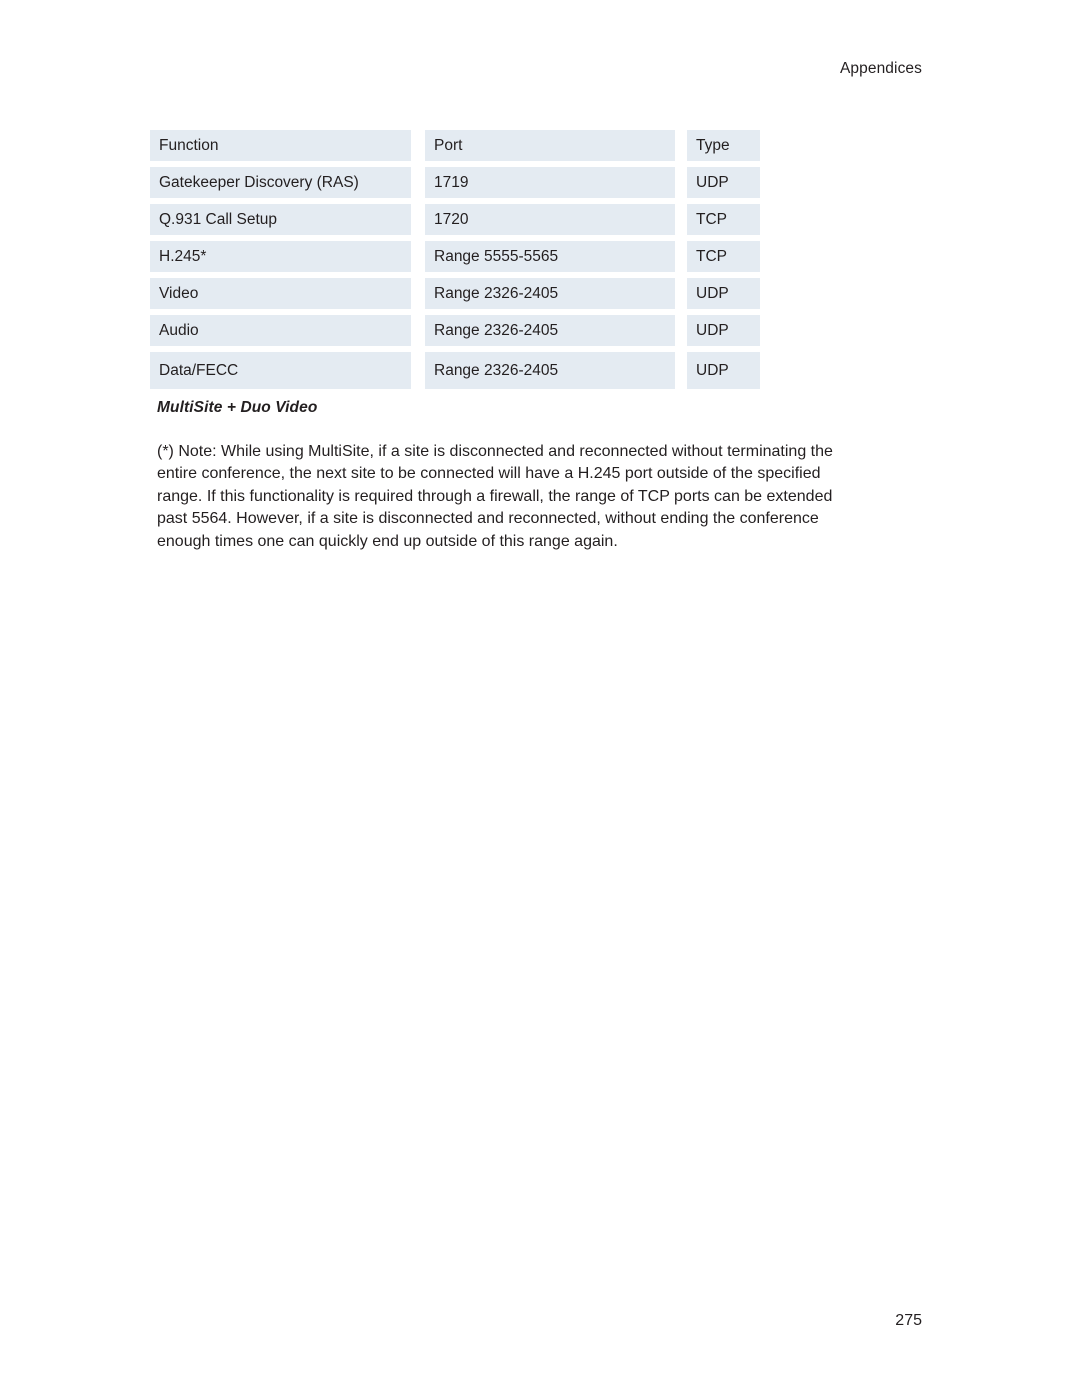 Image resolution: width=1080 pixels, height=1397 pixels. I want to click on table-row: Gatekeeper Discovery (RAS) 1719 UDP, so click(455, 185).